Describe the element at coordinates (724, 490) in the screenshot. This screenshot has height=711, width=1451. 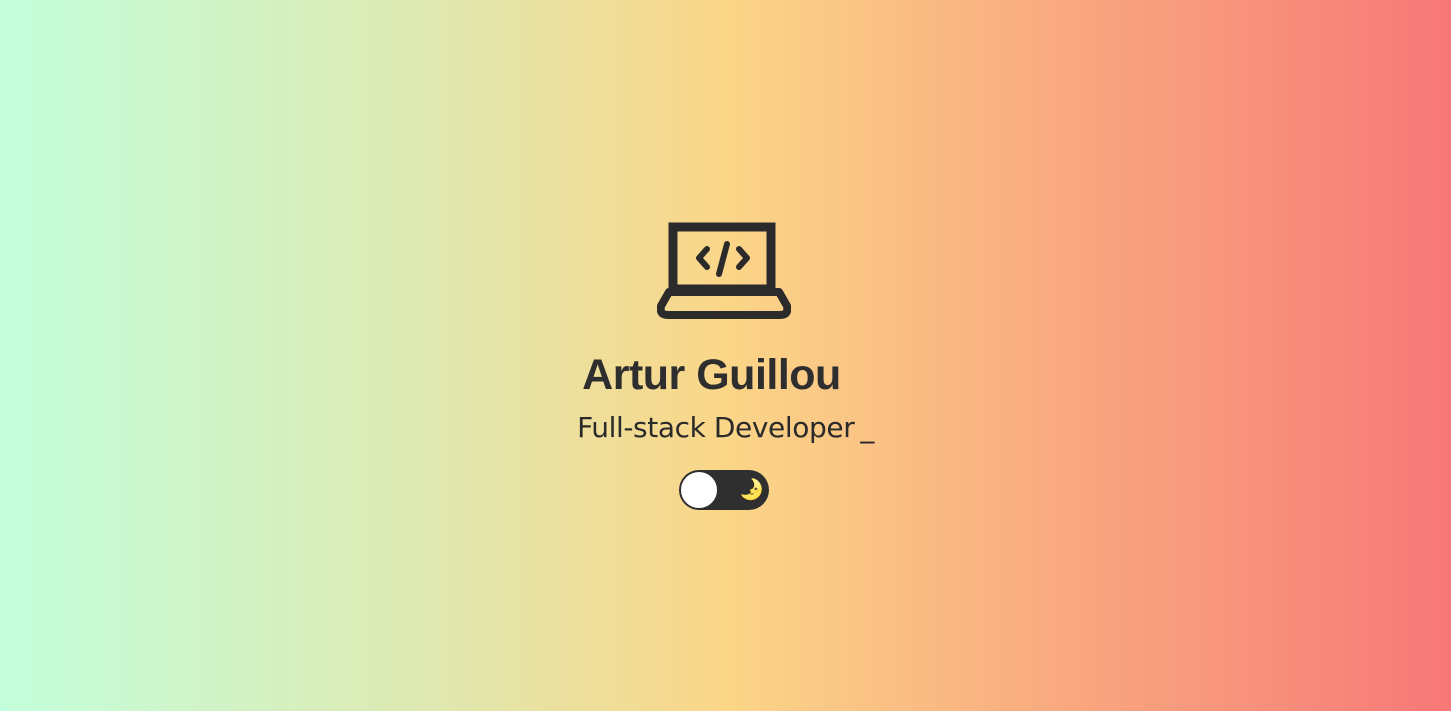
I see `theme-toggle: 🌛` at that location.